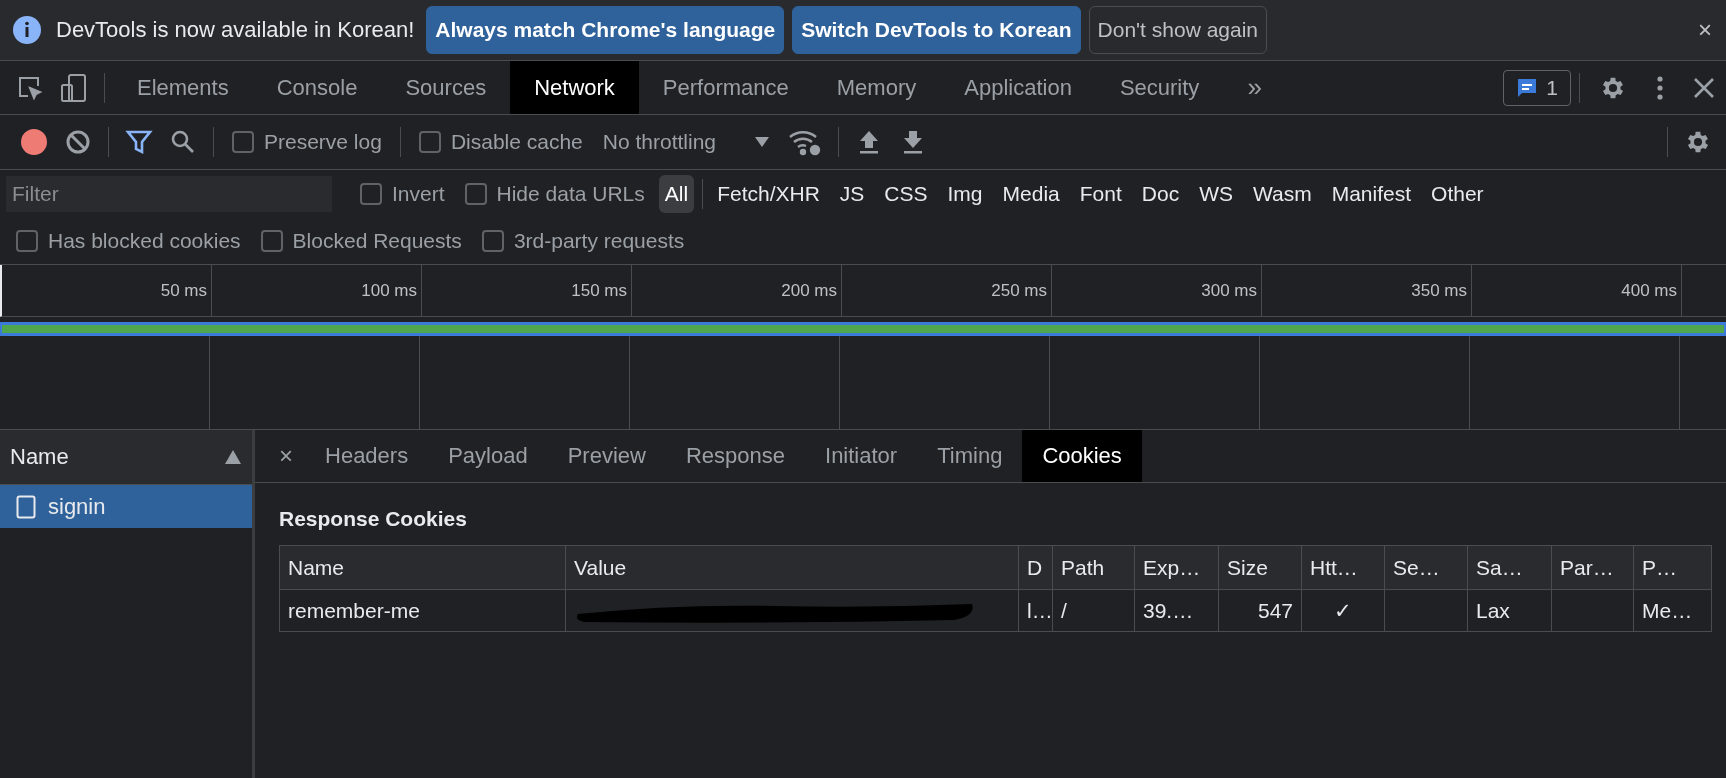  What do you see at coordinates (606, 456) in the screenshot?
I see `detail-tab: Preview` at bounding box center [606, 456].